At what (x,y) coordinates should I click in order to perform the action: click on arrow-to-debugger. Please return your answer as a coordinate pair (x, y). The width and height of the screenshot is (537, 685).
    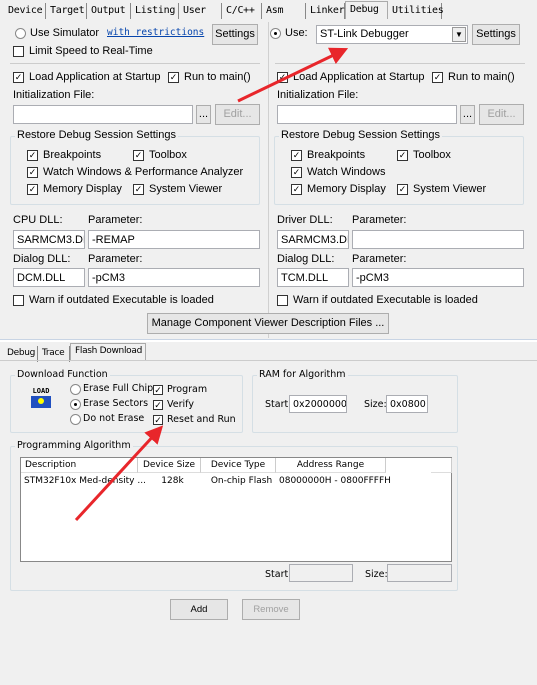
    Looking at the image, I should click on (293, 75).